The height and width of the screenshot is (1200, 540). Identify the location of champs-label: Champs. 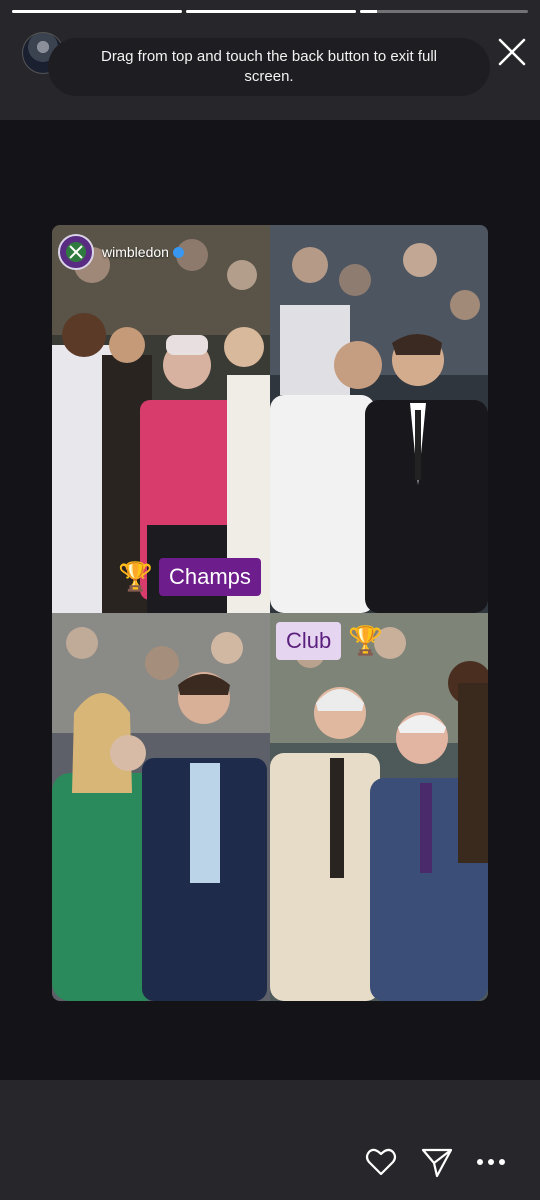
(210, 576).